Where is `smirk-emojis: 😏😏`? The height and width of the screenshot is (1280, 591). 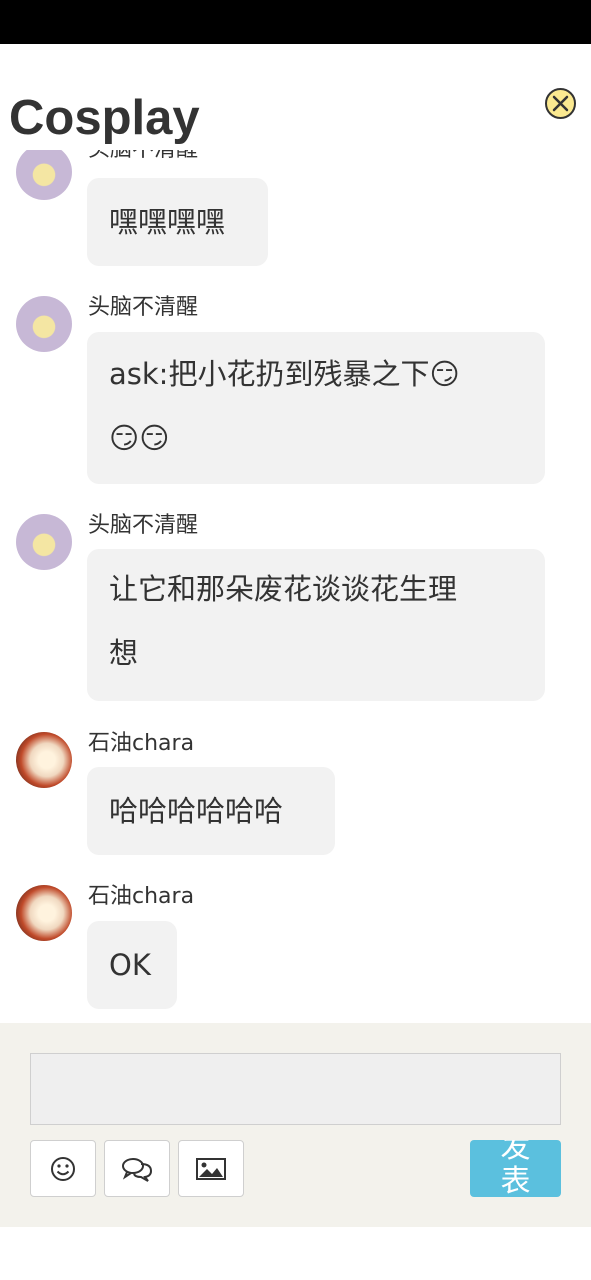
smirk-emojis: 😏😏 is located at coordinates (139, 438).